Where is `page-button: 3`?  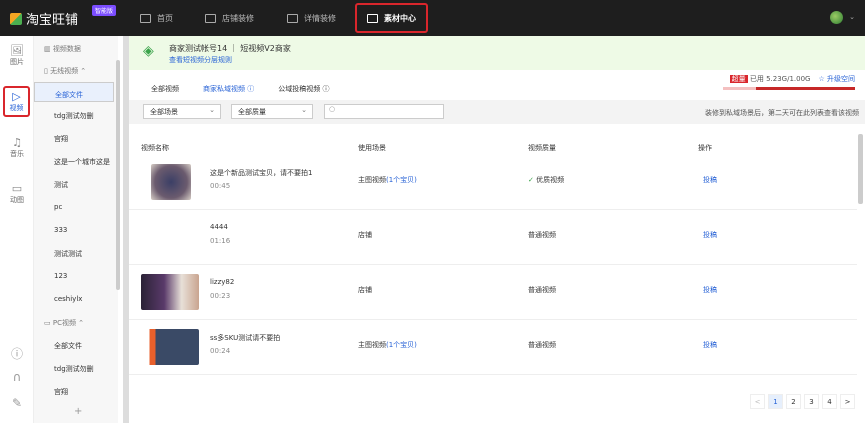 page-button: 3 is located at coordinates (811, 401).